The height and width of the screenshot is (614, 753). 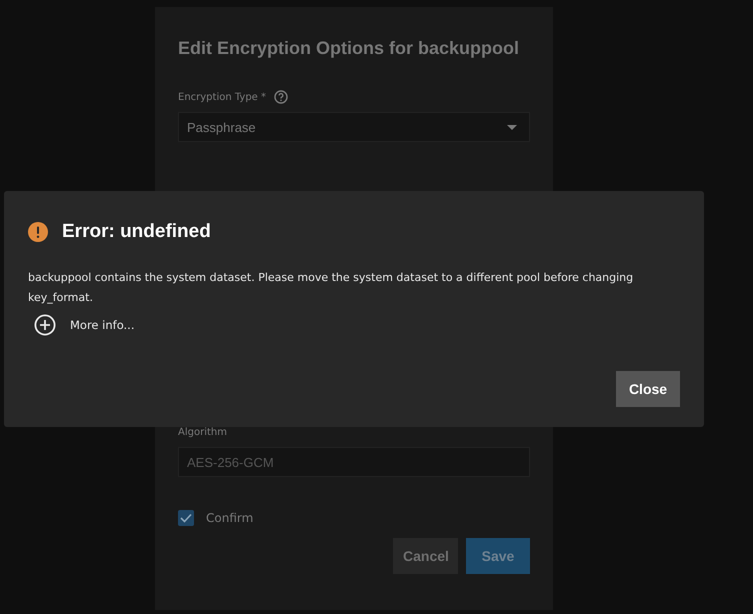 I want to click on field-label: Encryption Type *, so click(x=222, y=97).